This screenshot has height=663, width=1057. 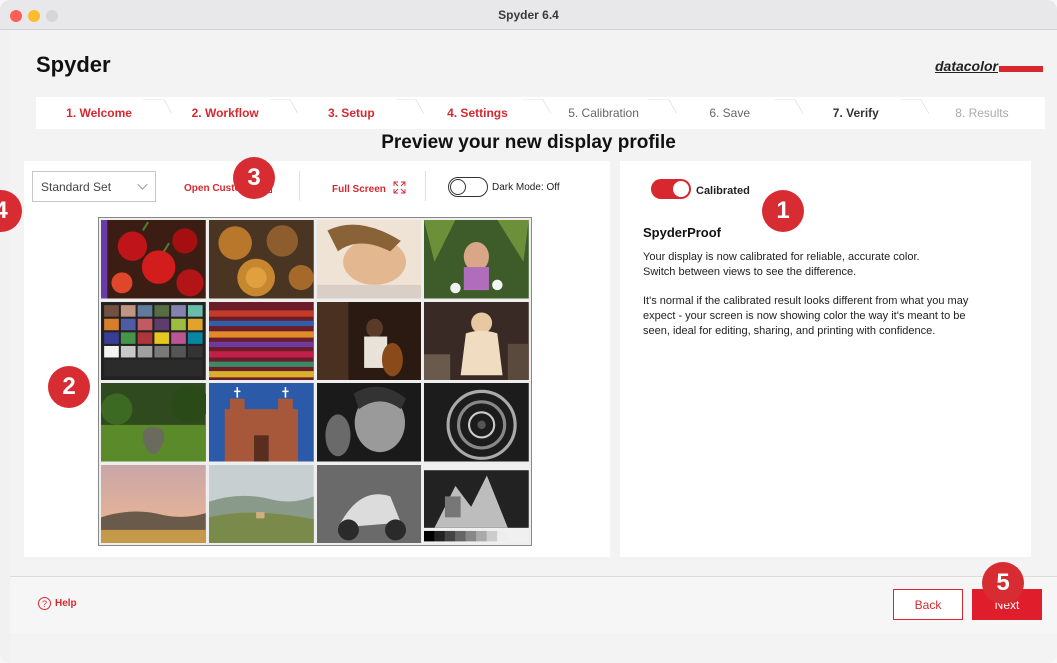 What do you see at coordinates (225, 113) in the screenshot?
I see `step-workflow: 2. Workflow` at bounding box center [225, 113].